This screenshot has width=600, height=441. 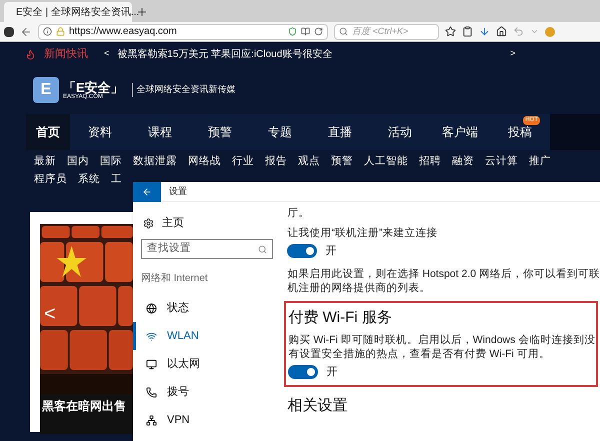 I want to click on clipboard-icon, so click(x=467, y=31).